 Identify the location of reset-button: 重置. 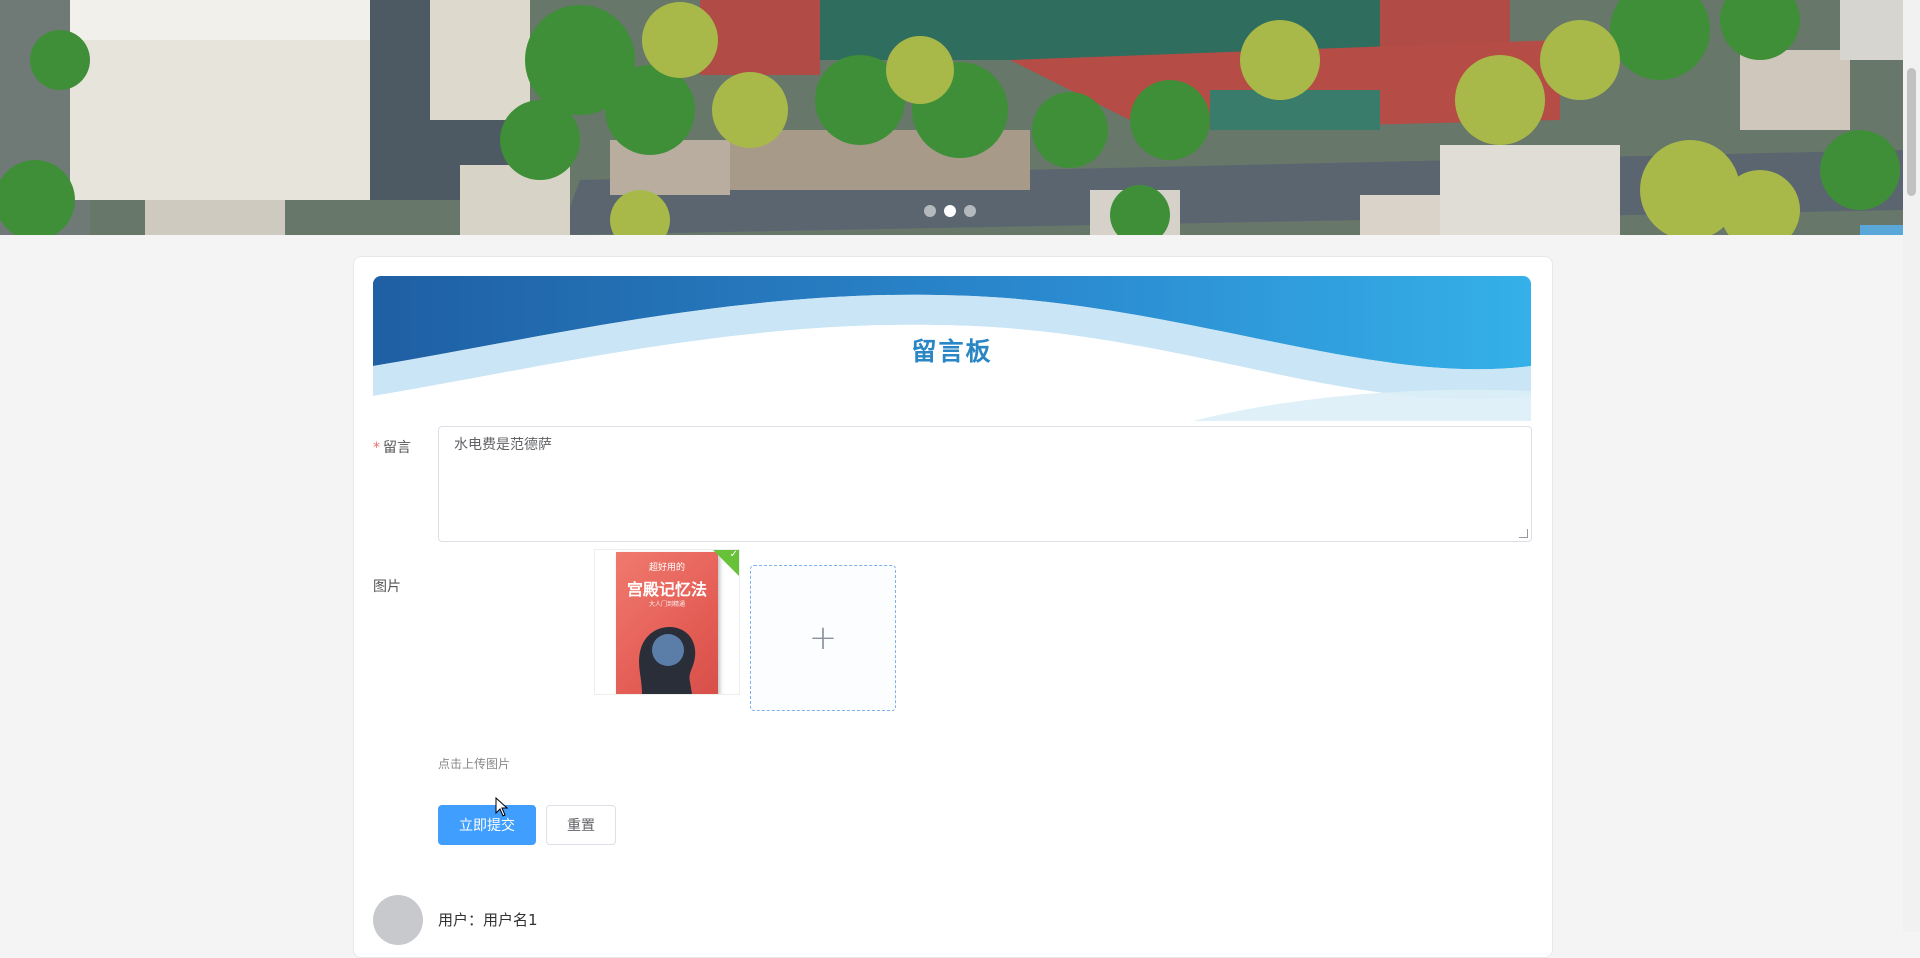
(581, 825).